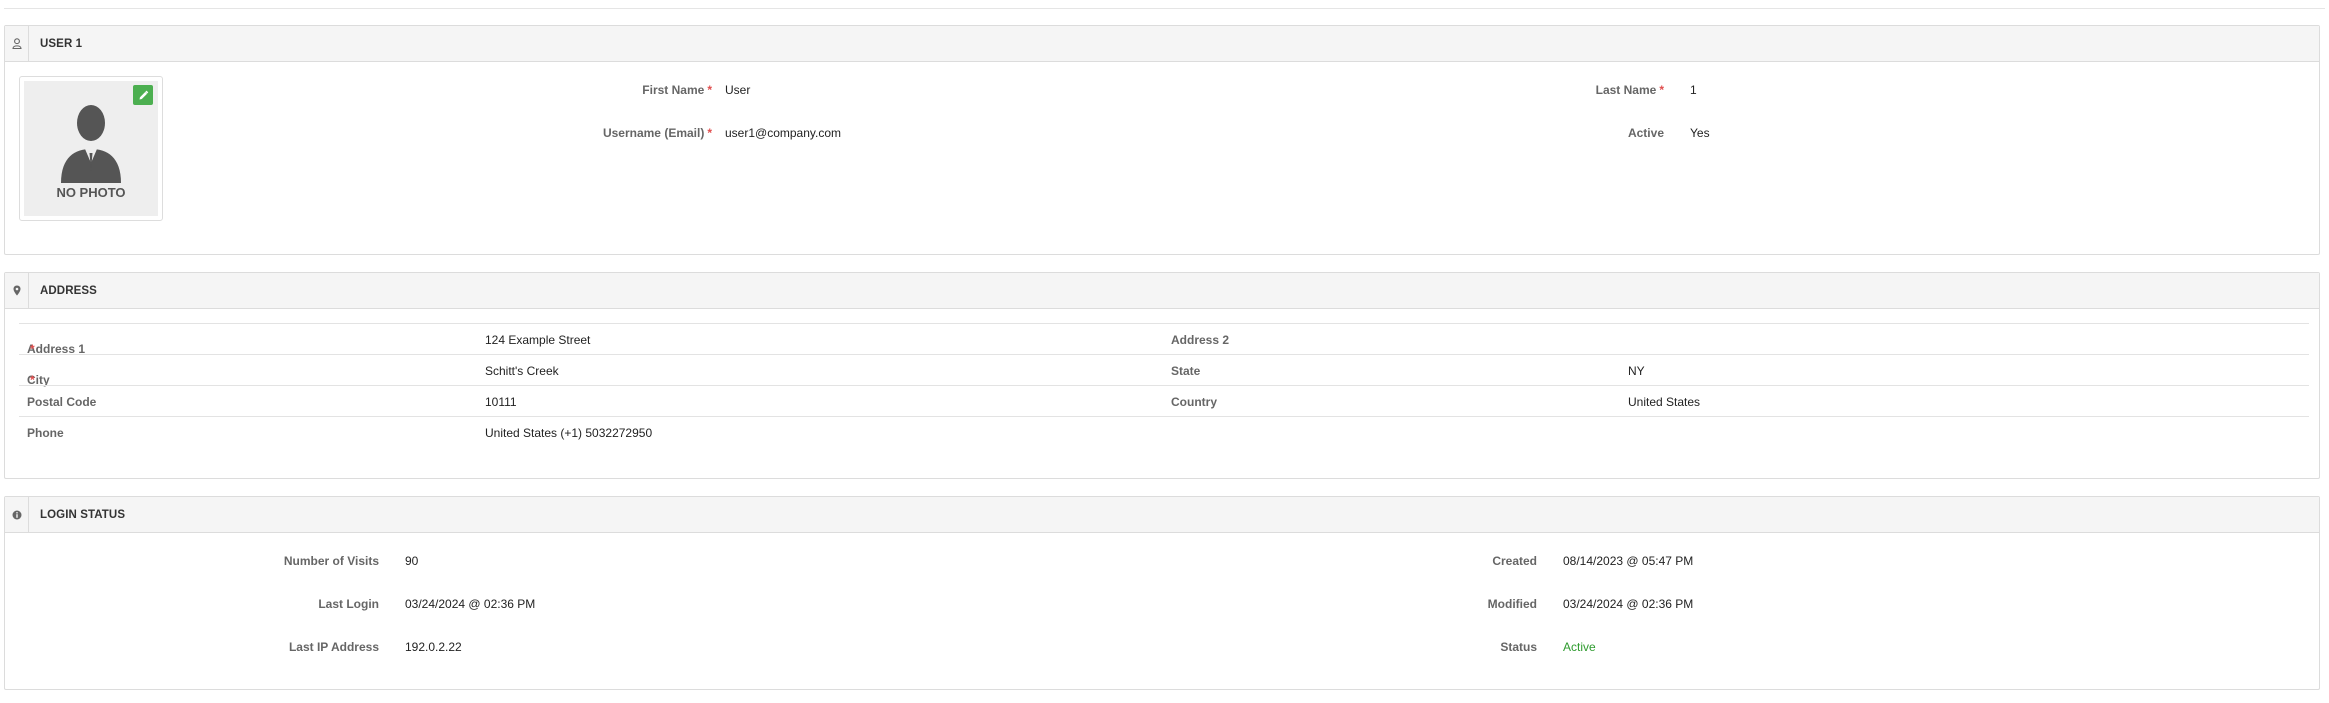 This screenshot has height=703, width=2329. I want to click on address-panel-header: ADDRESS, so click(1162, 291).